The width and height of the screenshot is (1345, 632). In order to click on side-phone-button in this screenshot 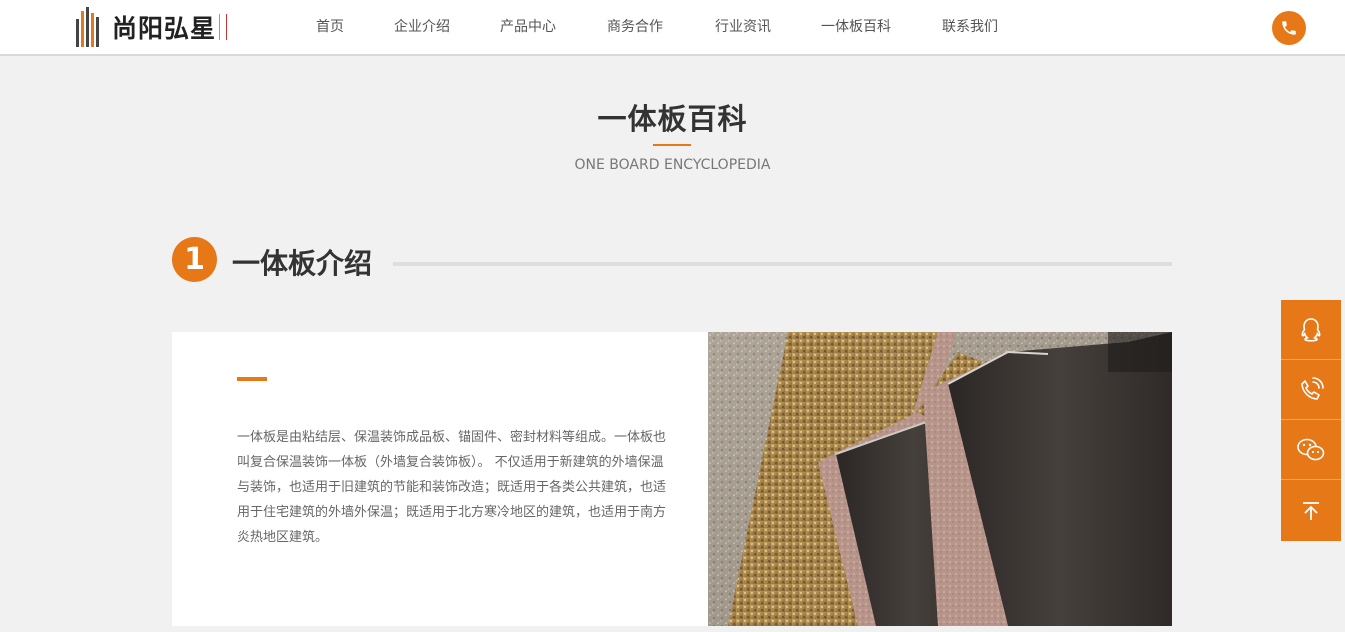, I will do `click(1311, 390)`.